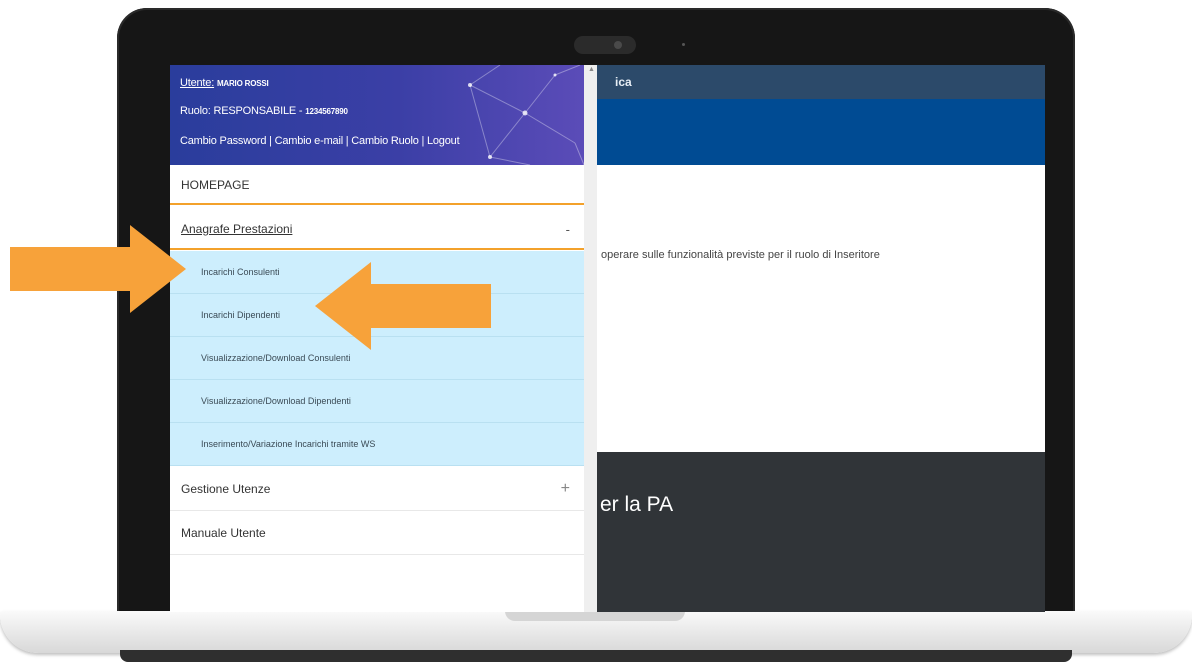  Describe the element at coordinates (242, 83) in the screenshot. I see `user-name: MARIO ROSSI` at that location.